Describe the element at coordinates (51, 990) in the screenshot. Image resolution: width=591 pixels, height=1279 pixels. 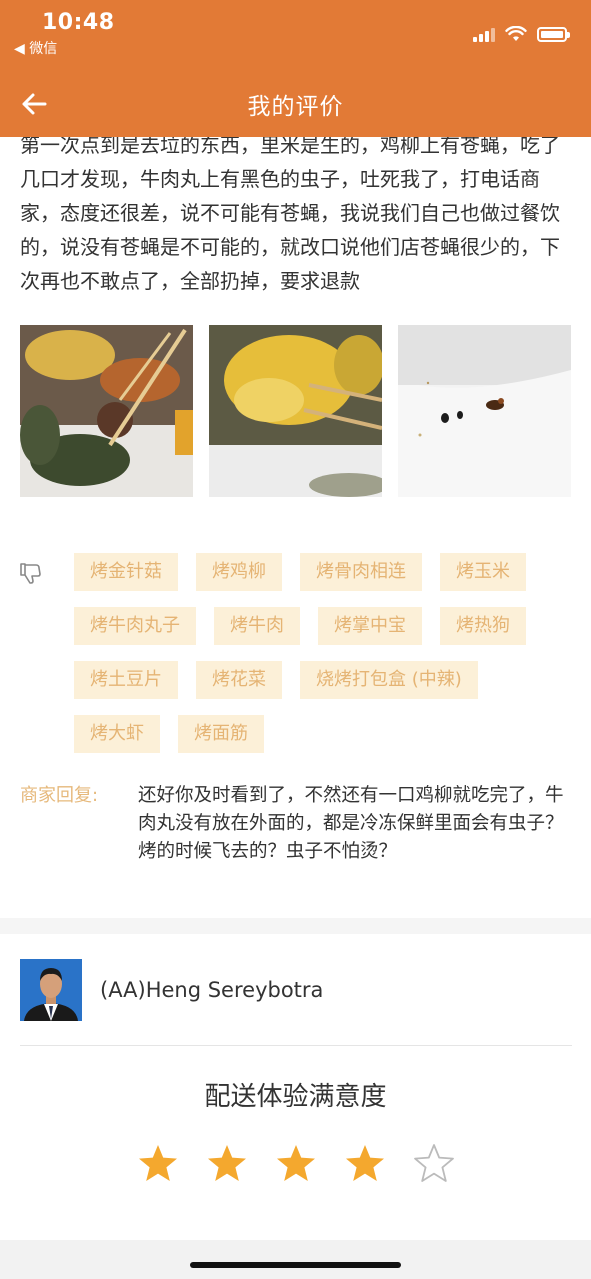
I see `avatar` at that location.